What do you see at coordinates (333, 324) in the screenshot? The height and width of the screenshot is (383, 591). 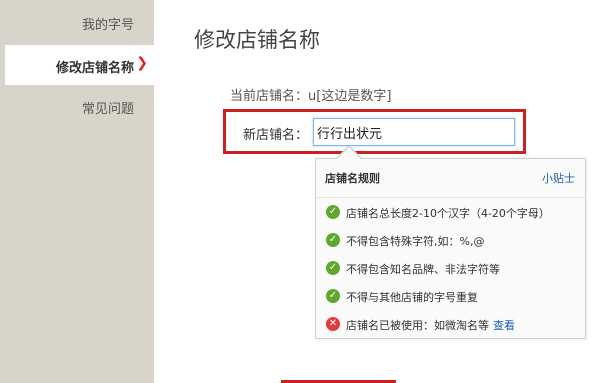 I see `error-icon: ✕` at bounding box center [333, 324].